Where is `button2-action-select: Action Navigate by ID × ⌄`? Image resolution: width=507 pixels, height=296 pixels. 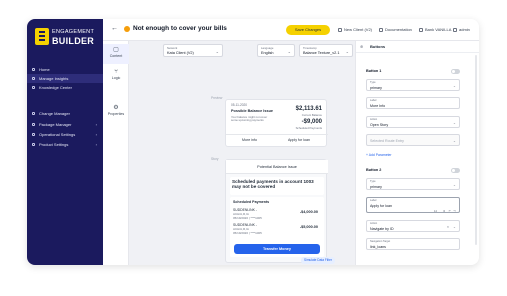
button2-action-select: Action Navigate by ID × ⌄ is located at coordinates (413, 226).